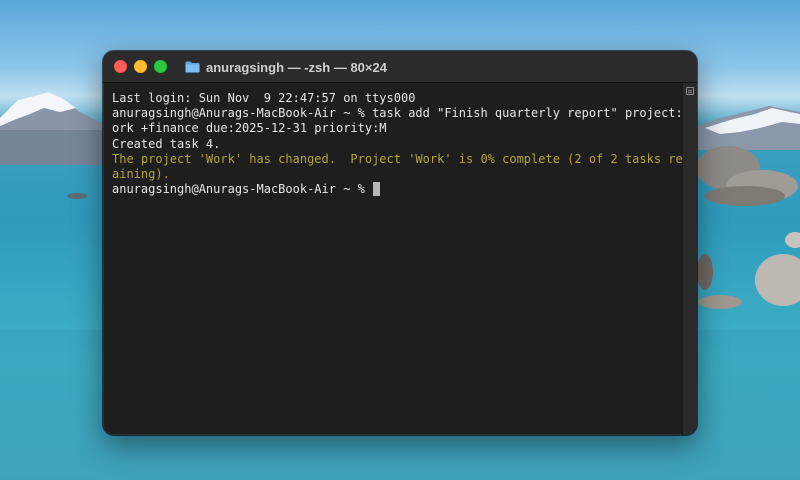 The width and height of the screenshot is (800, 480). Describe the element at coordinates (120, 66) in the screenshot. I see `close-button` at that location.